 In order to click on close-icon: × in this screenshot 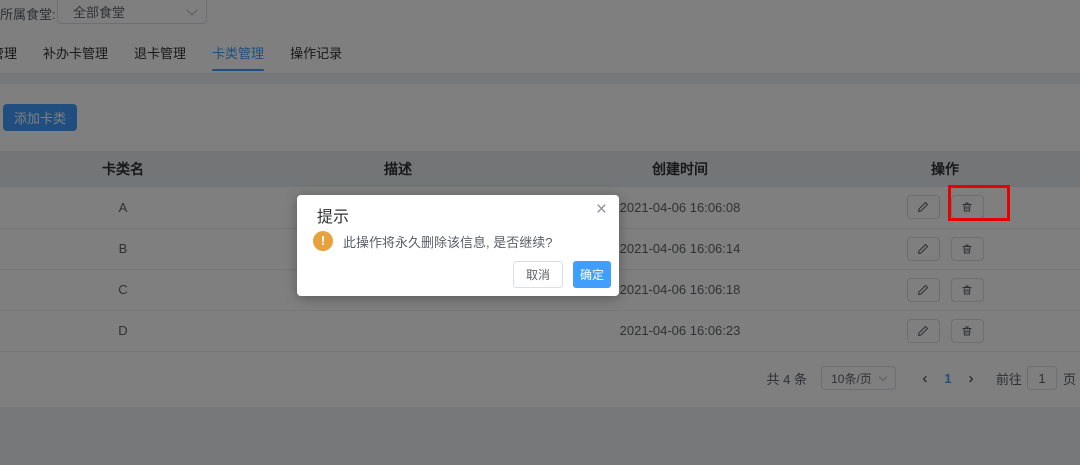, I will do `click(601, 209)`.